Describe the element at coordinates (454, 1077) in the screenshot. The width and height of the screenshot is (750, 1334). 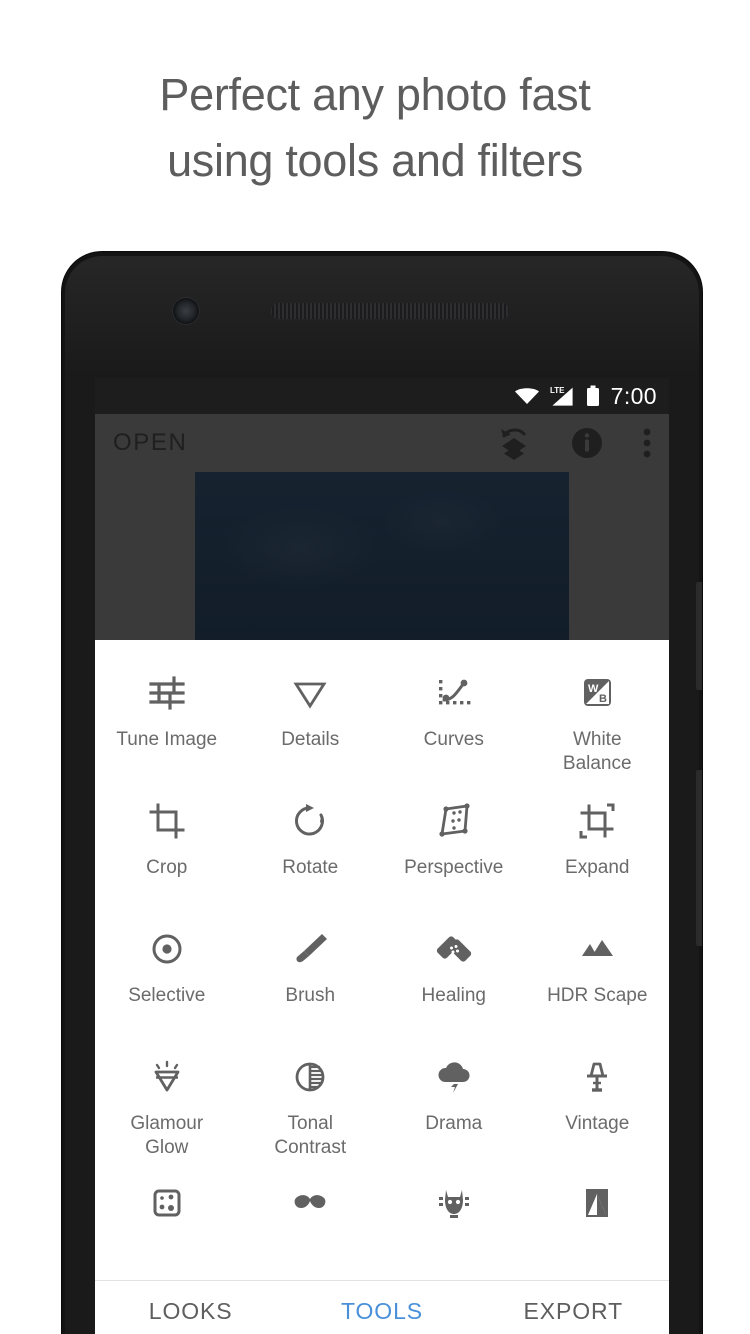
I see `storm-cloud-icon` at that location.